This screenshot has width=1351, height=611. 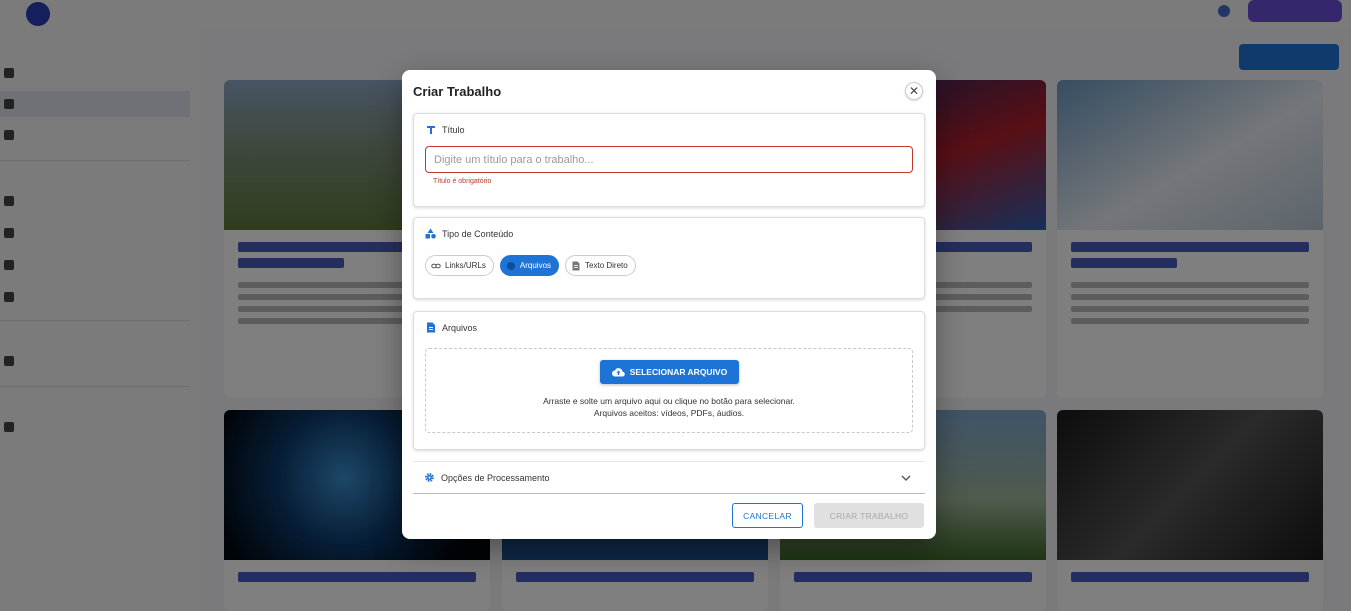 What do you see at coordinates (457, 91) in the screenshot?
I see `dialog-title: Criar Trabalho` at bounding box center [457, 91].